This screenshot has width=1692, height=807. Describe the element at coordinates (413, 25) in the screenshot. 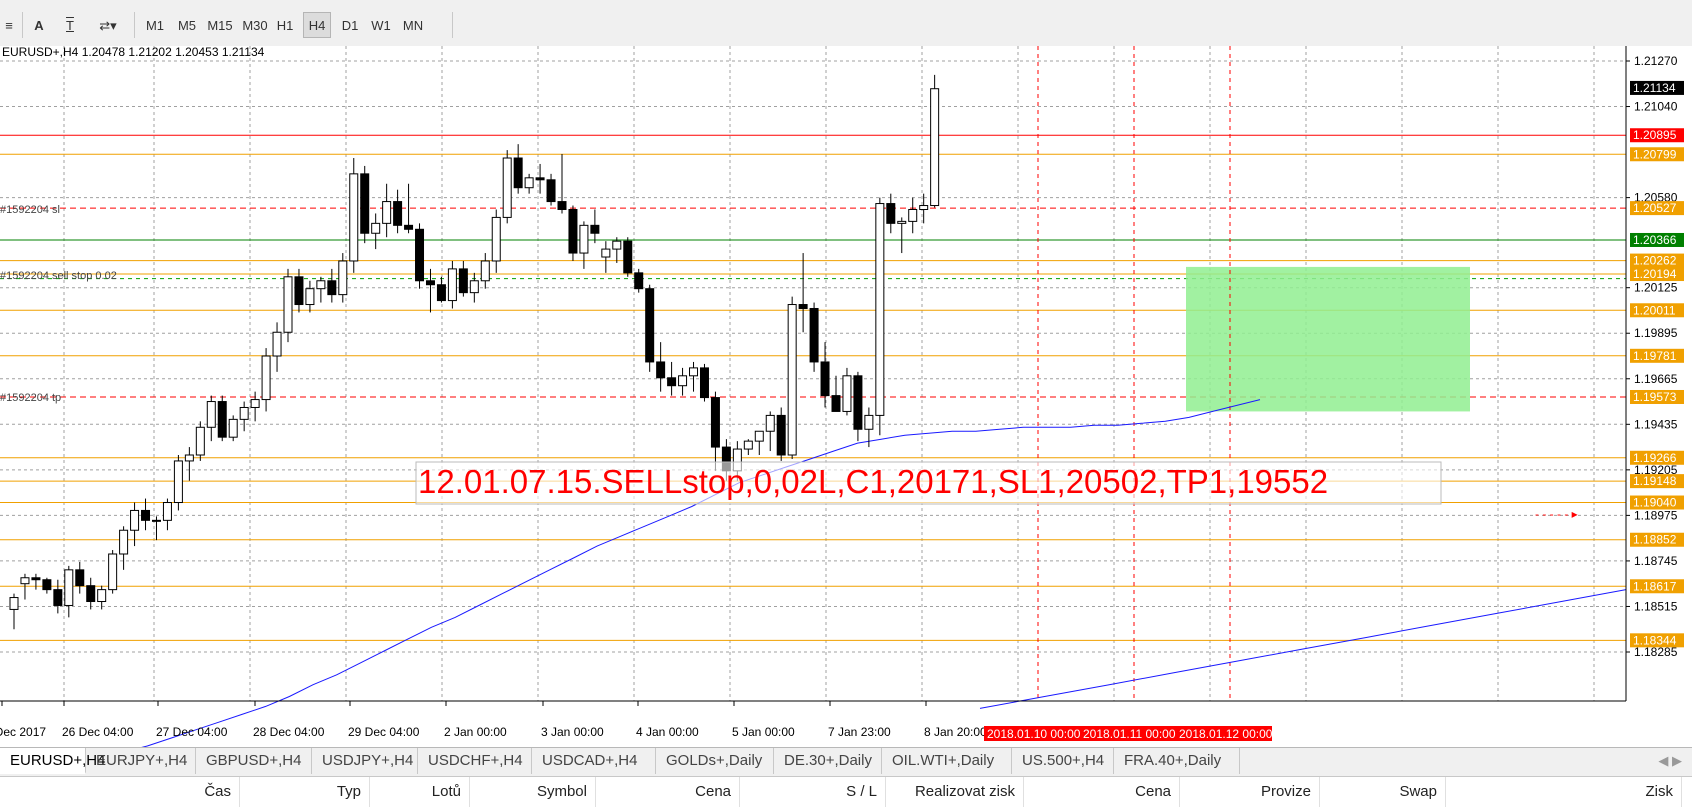

I see `timeframe-mn-button: MN` at that location.